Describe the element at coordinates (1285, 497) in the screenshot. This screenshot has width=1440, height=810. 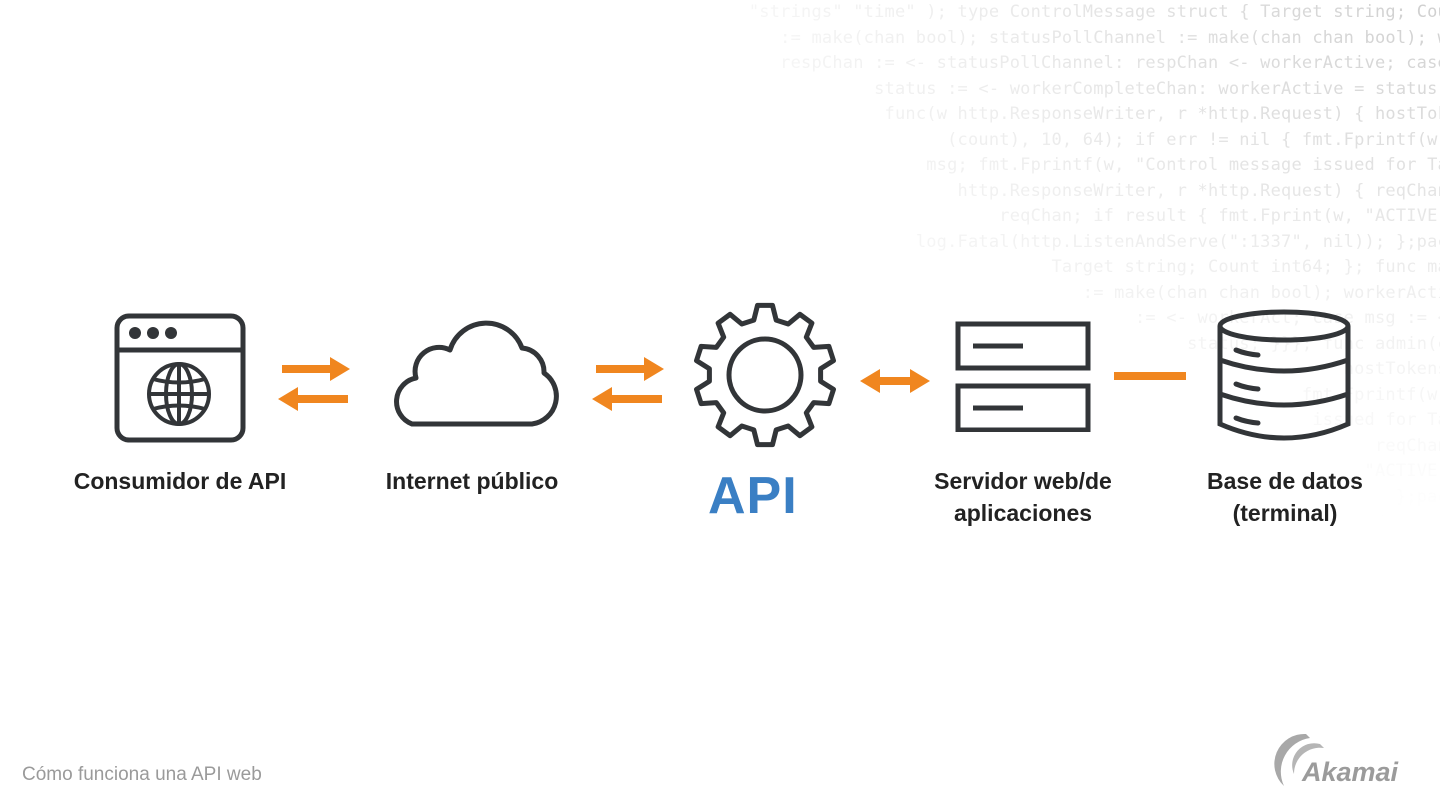
I see `label-database: Base de datos (terminal)` at that location.